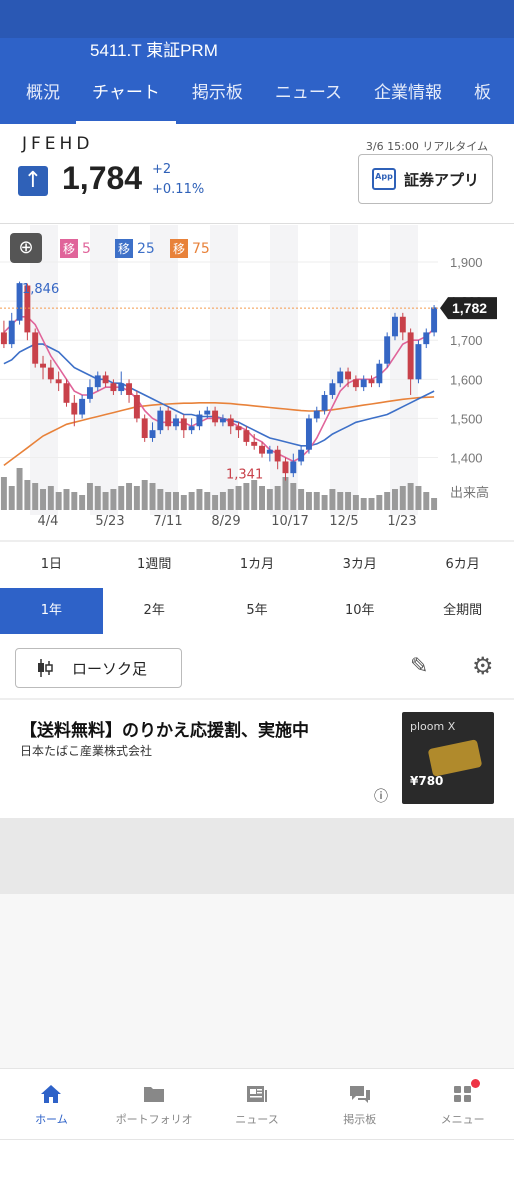 The image size is (514, 1200). What do you see at coordinates (126, 101) in the screenshot?
I see `tab-chart: チャート` at bounding box center [126, 101].